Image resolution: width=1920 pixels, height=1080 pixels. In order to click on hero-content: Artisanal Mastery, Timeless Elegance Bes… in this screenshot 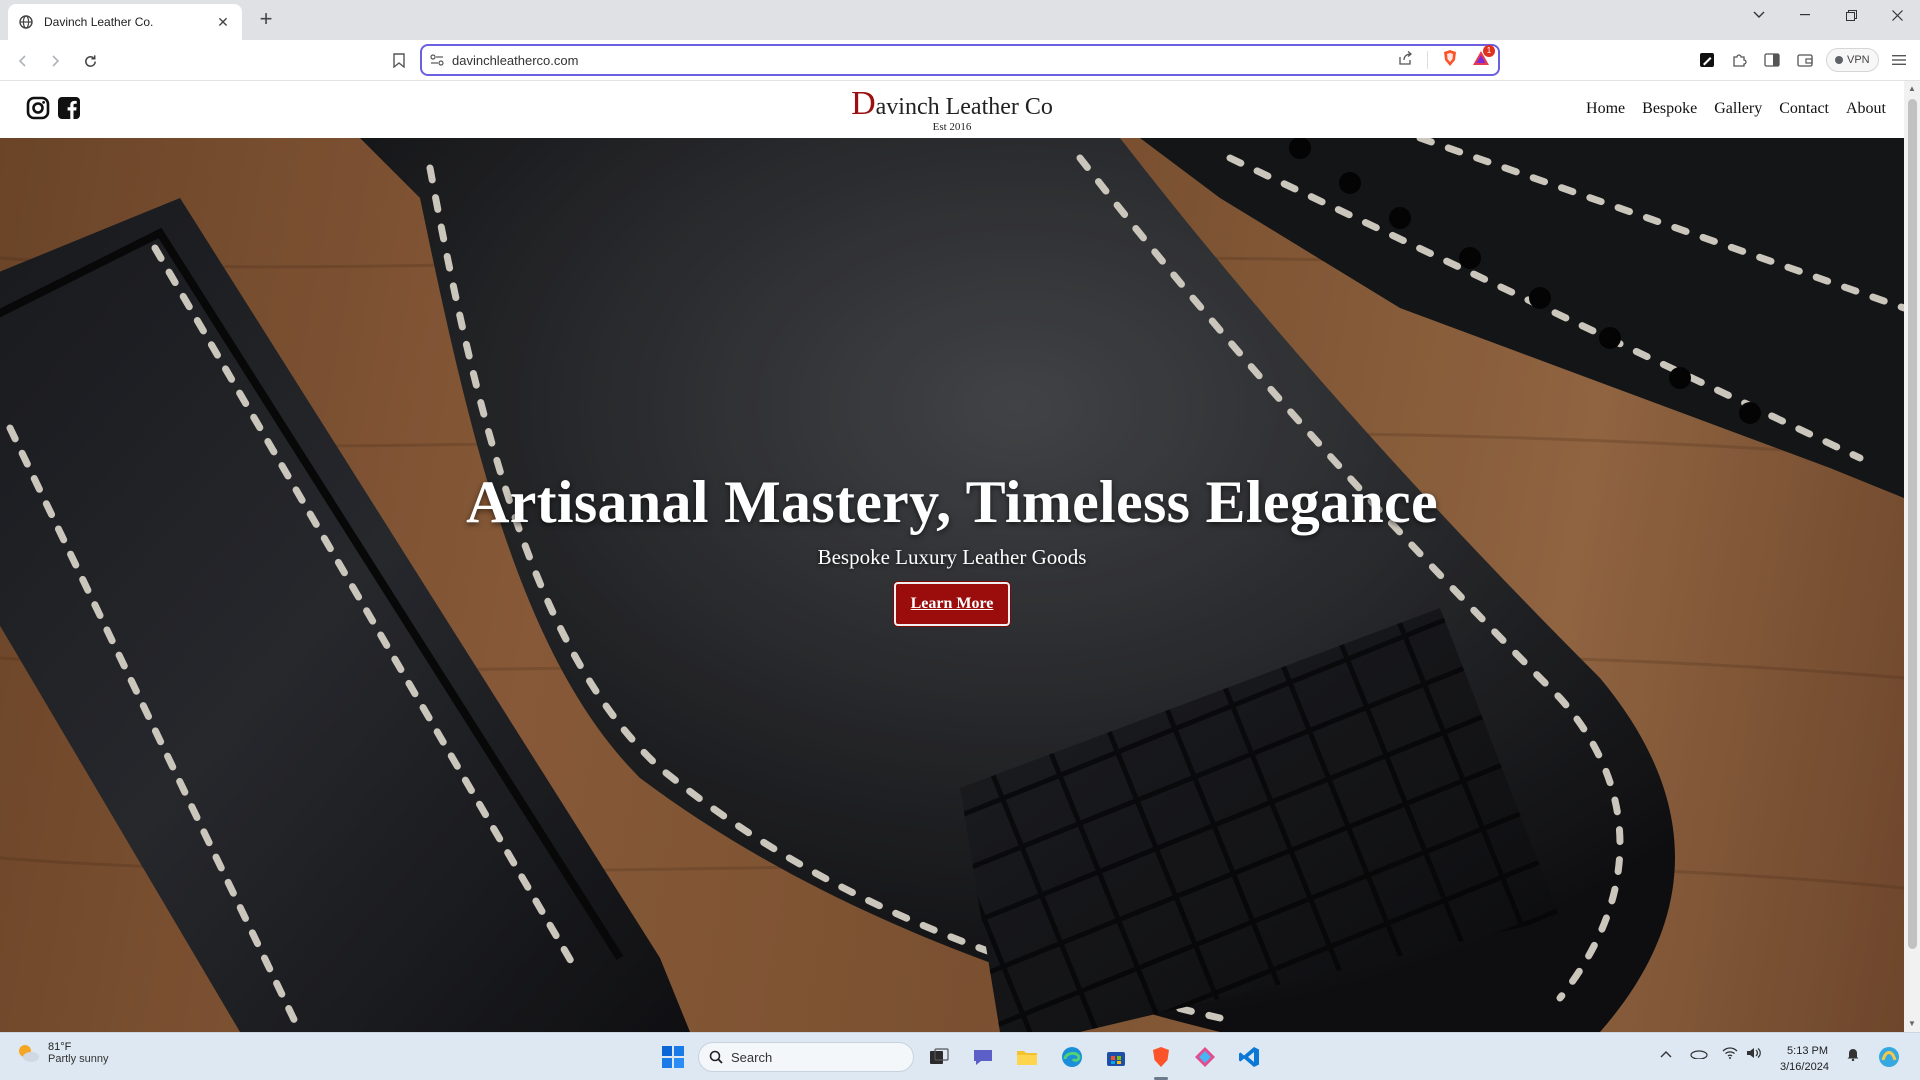, I will do `click(952, 547)`.